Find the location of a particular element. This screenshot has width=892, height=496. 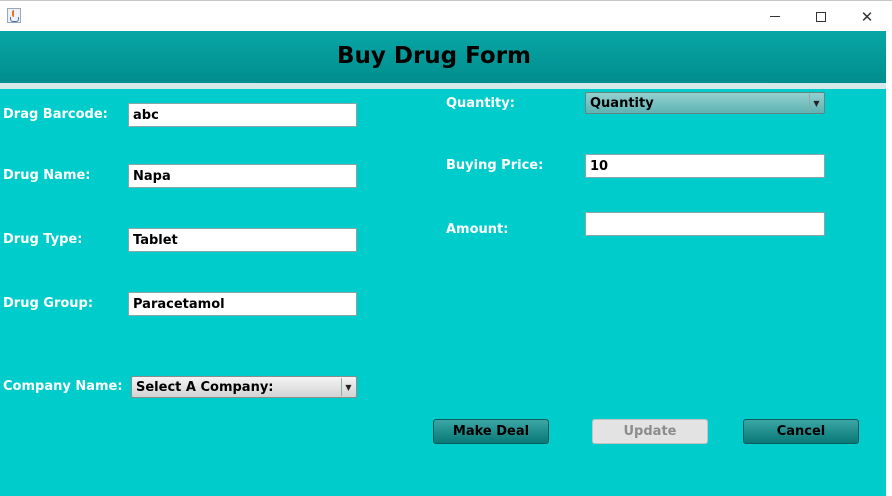

maximize-icon is located at coordinates (821, 16).